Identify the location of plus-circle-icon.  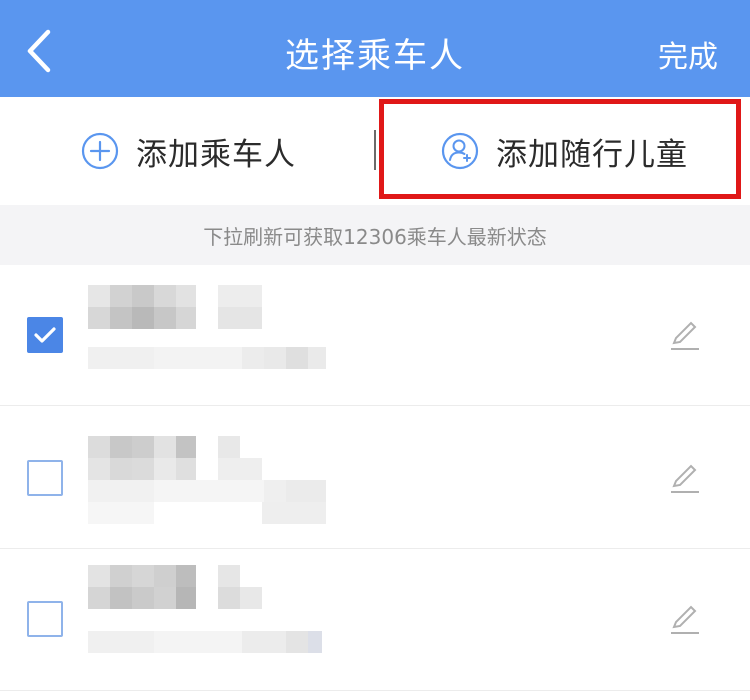
(100, 151).